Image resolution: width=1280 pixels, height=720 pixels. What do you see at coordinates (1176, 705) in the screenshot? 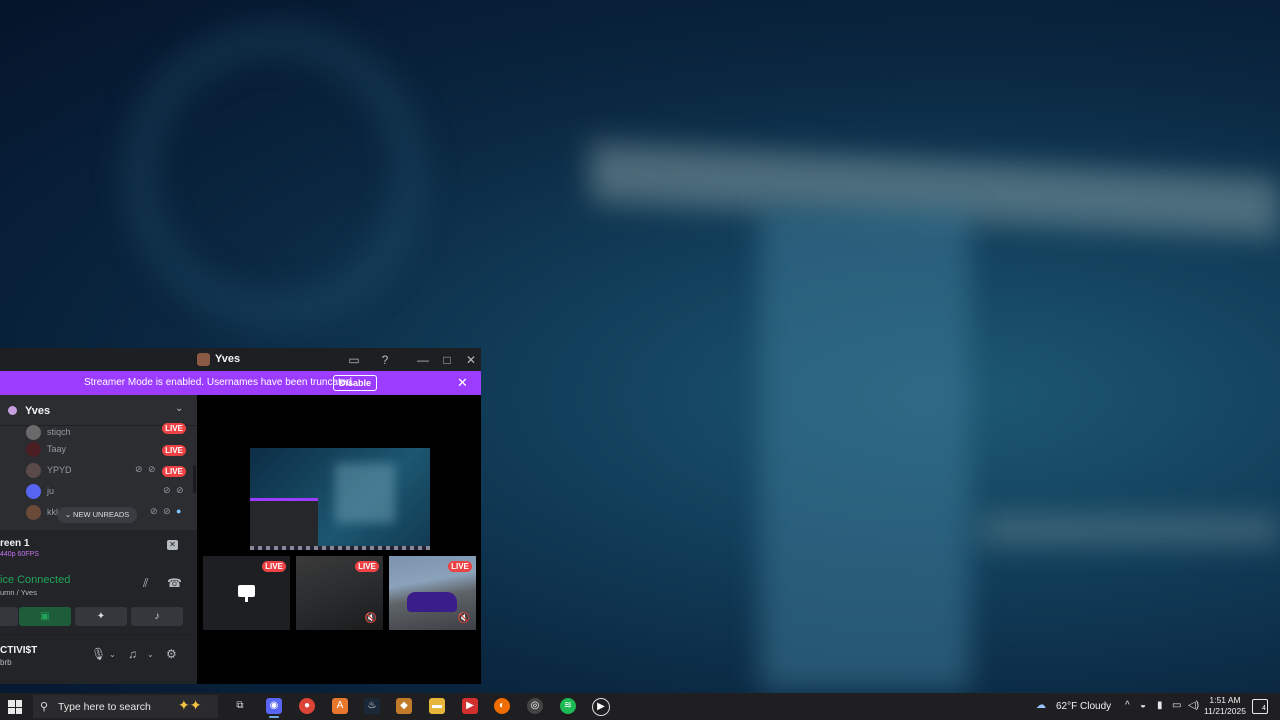
I see `network-icon: ▭` at bounding box center [1176, 705].